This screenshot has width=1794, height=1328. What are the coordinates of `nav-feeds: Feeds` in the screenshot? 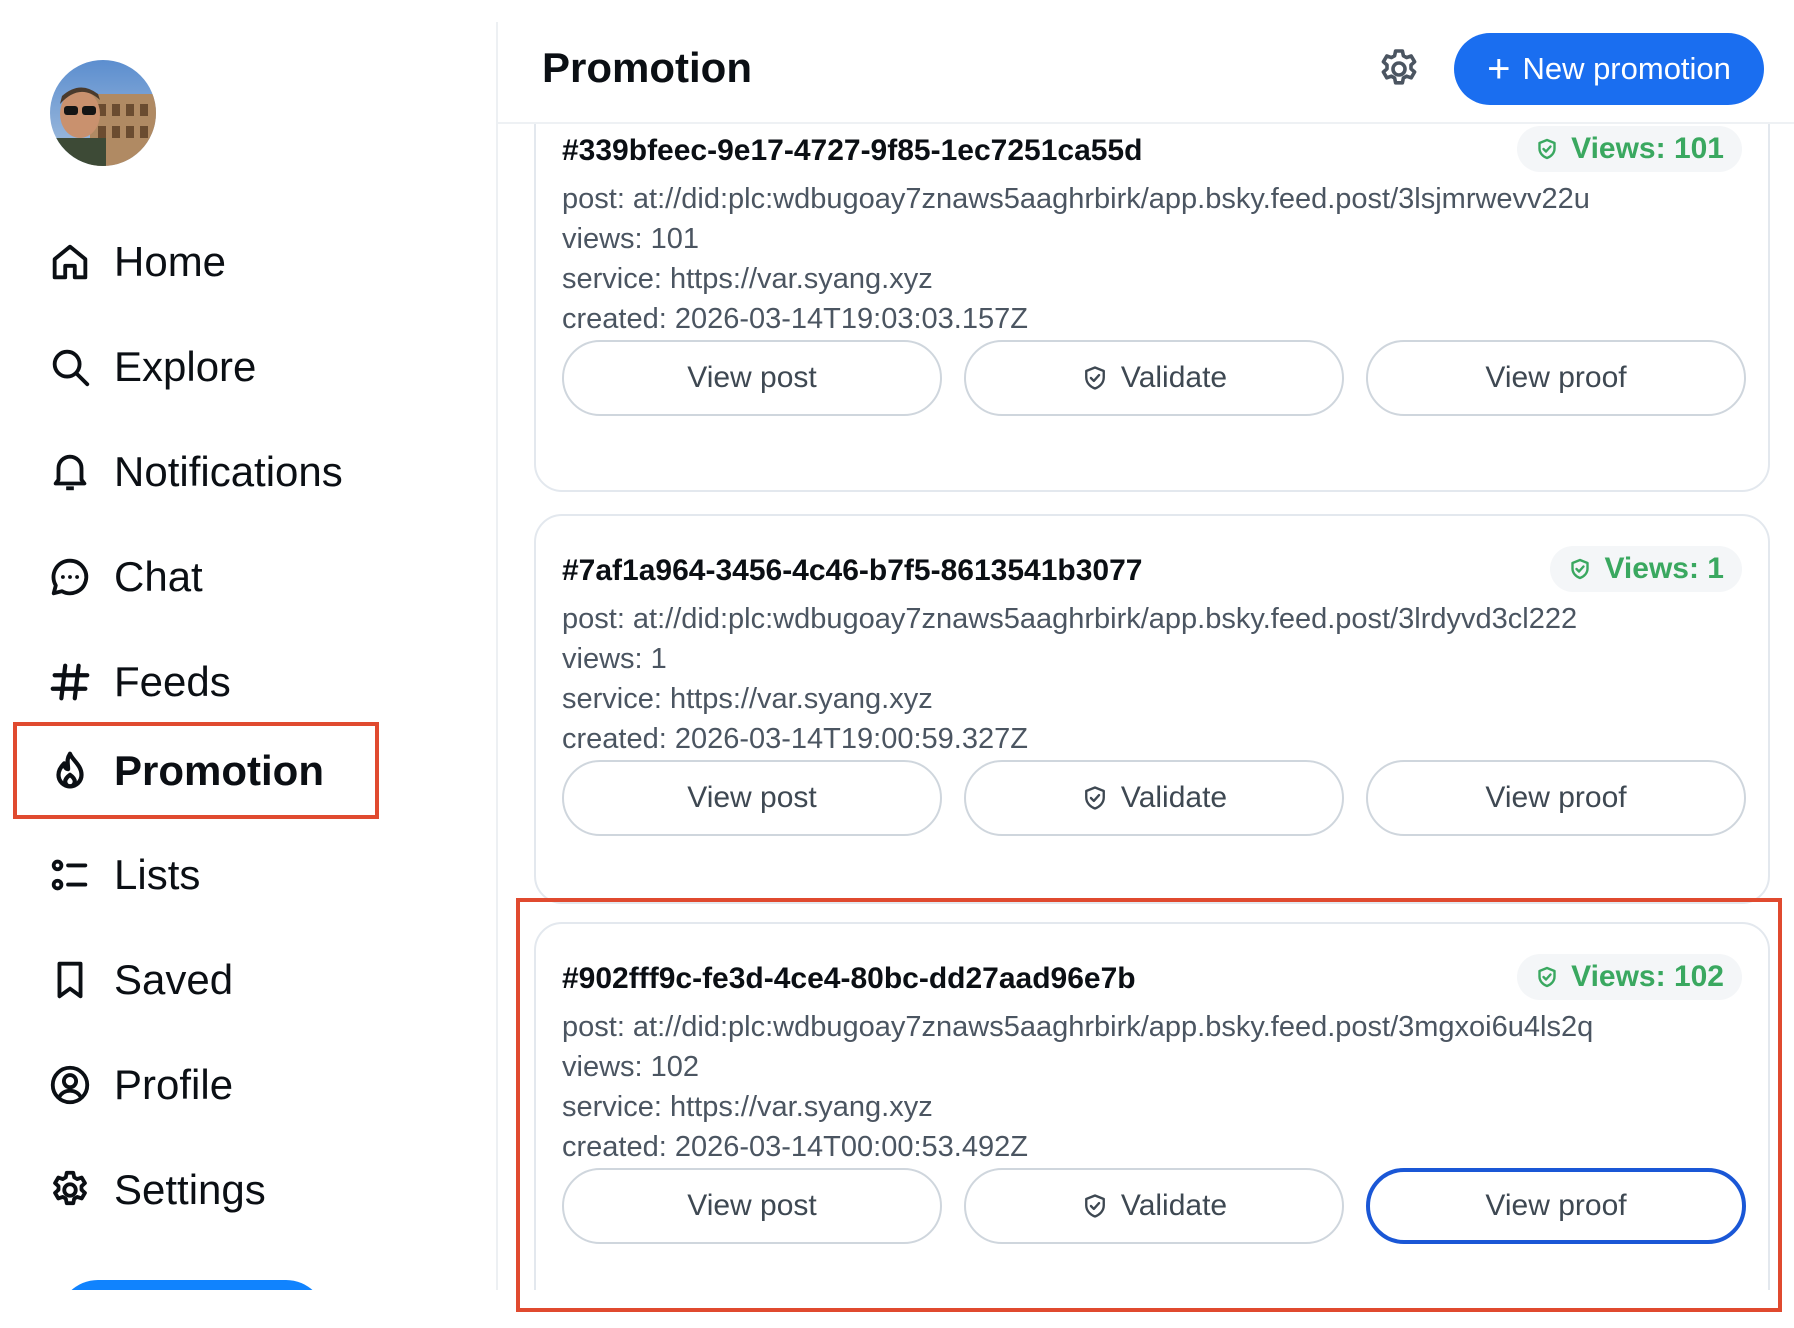 It's located at (138, 682).